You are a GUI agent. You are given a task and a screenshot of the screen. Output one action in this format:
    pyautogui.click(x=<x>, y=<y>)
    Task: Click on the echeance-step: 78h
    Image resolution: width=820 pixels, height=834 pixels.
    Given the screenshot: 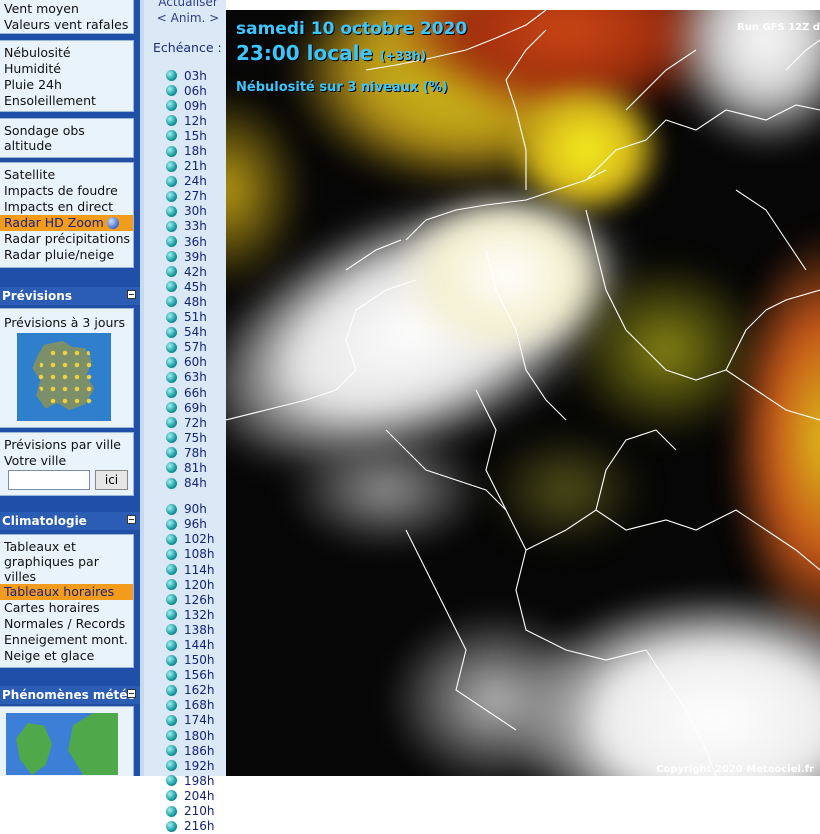 What is the action you would take?
    pyautogui.click(x=196, y=452)
    